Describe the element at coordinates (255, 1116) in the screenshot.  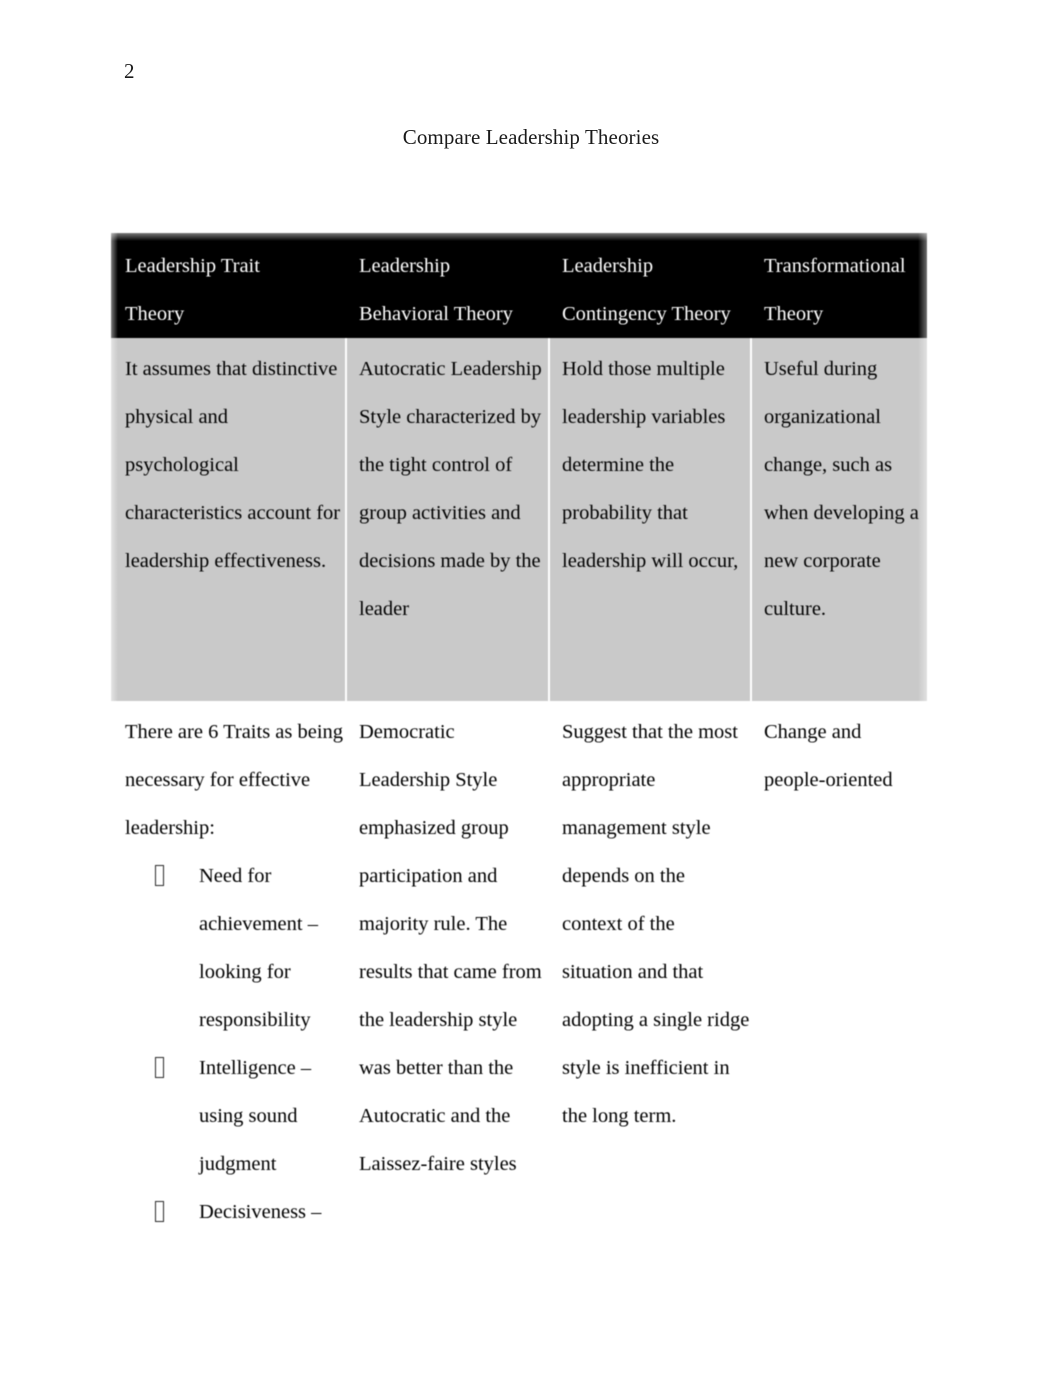
I see `list-item-label: Intelligence – using sound judgment` at that location.